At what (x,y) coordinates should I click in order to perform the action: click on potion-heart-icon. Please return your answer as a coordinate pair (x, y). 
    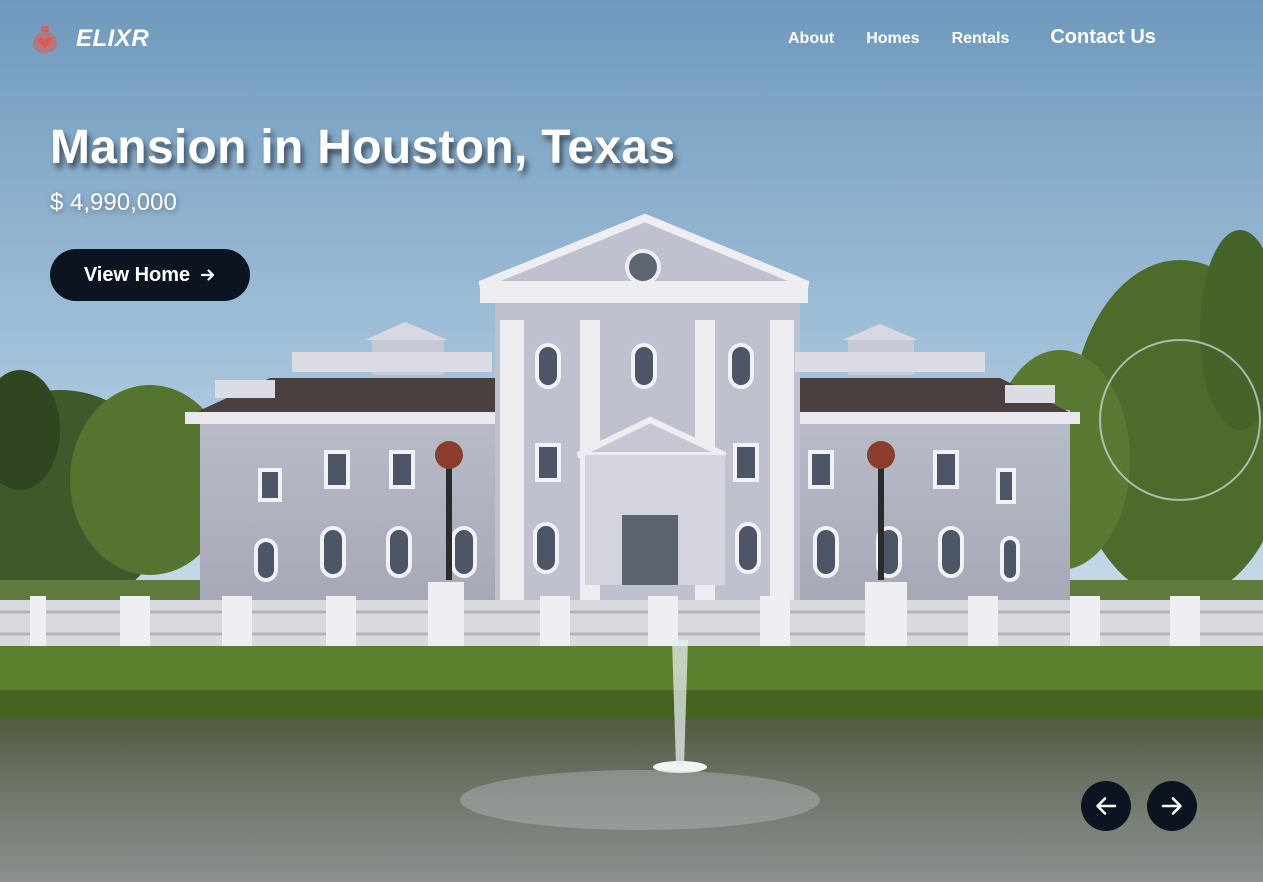
    Looking at the image, I should click on (45, 39).